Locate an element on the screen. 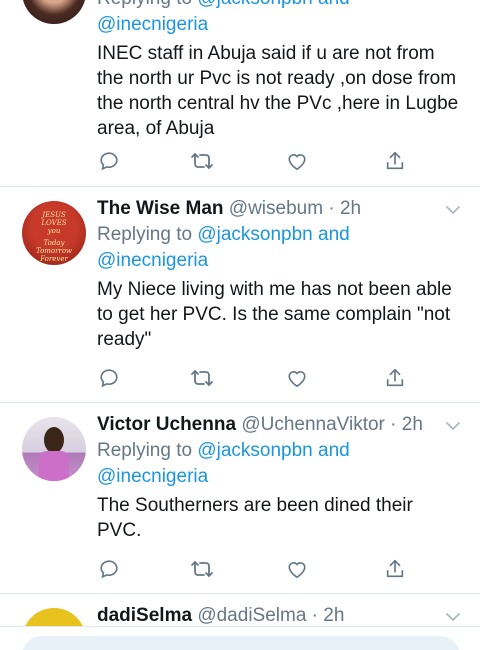  user-handle: @wisebum is located at coordinates (276, 208).